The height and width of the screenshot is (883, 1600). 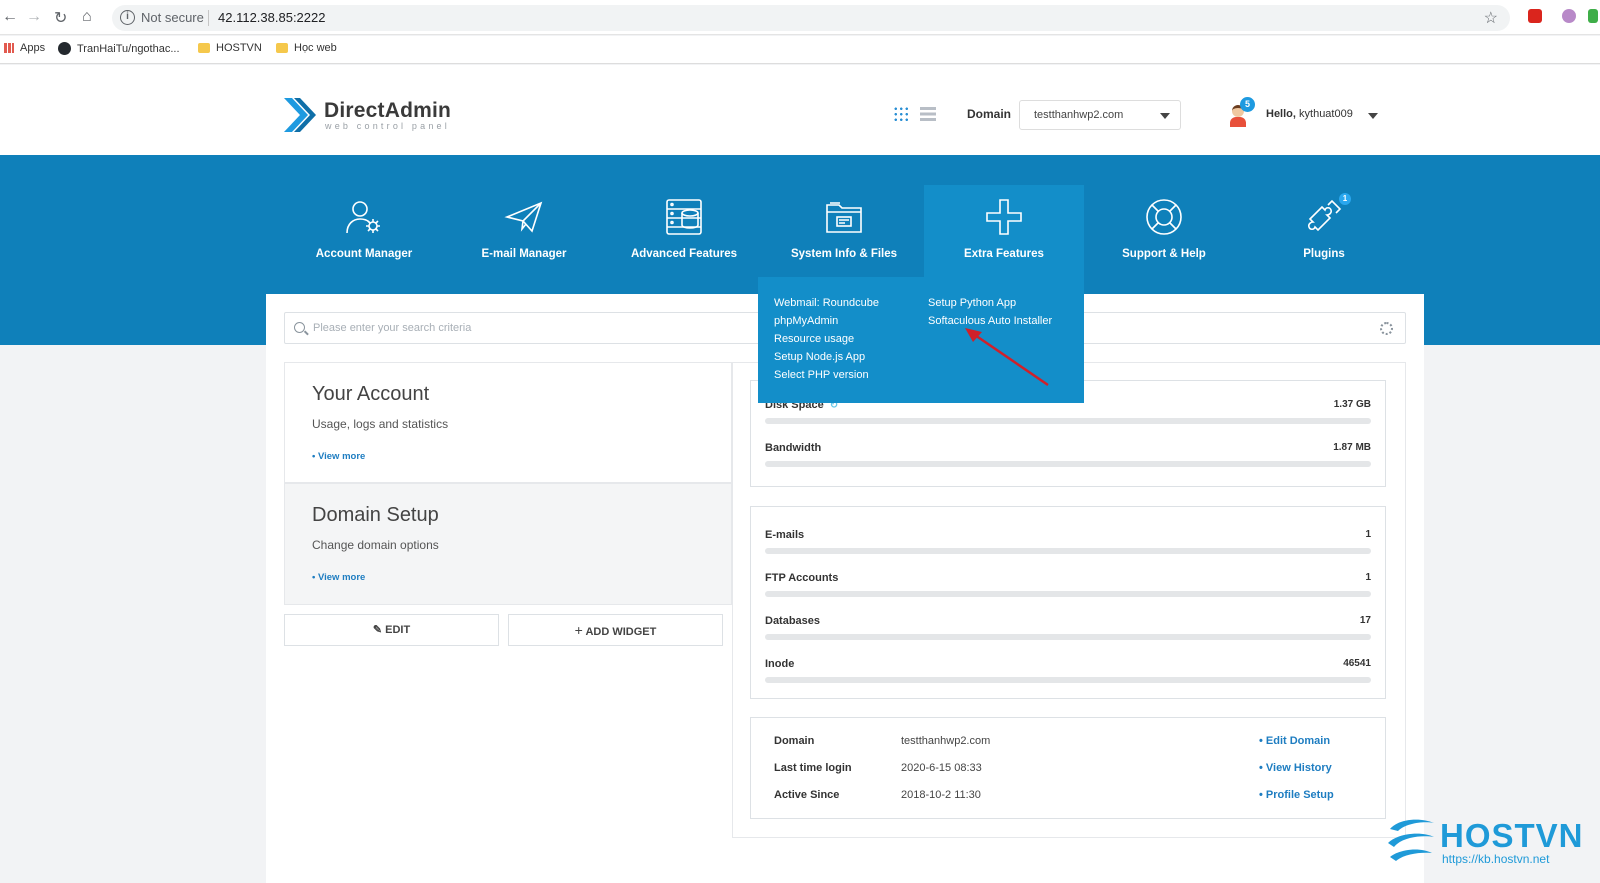 I want to click on stat-name: Databases, so click(x=793, y=621).